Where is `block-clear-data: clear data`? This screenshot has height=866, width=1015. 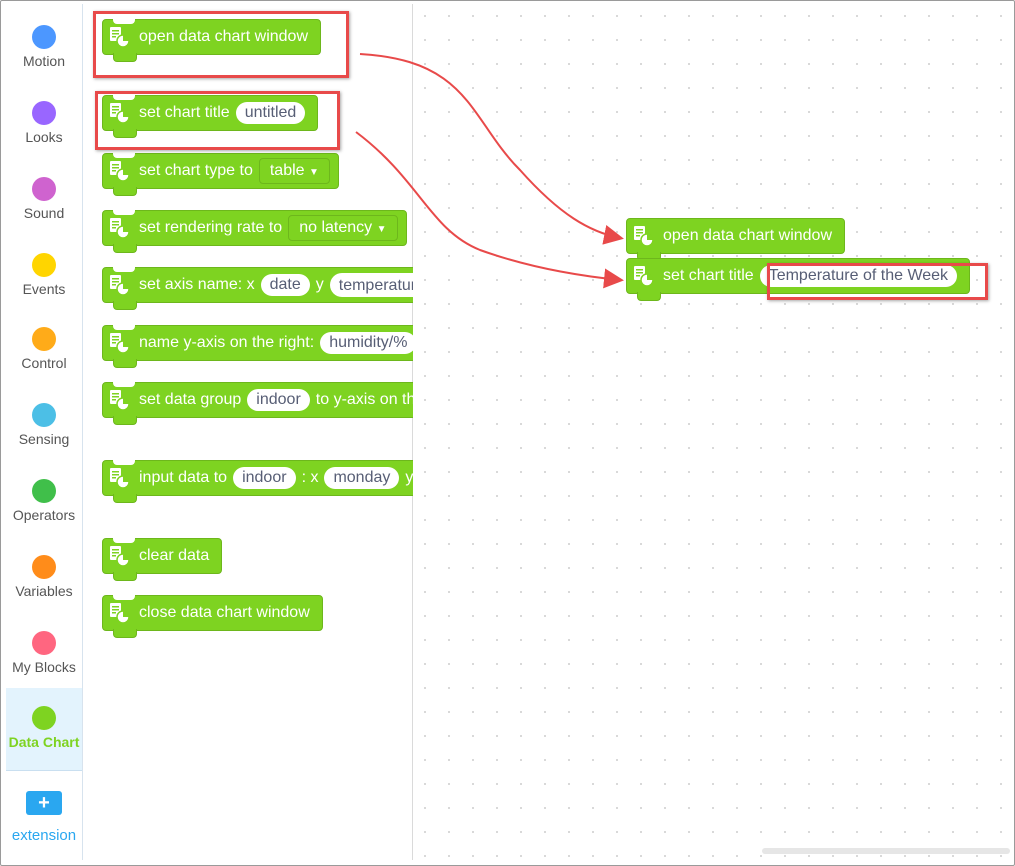
block-clear-data: clear data is located at coordinates (162, 559).